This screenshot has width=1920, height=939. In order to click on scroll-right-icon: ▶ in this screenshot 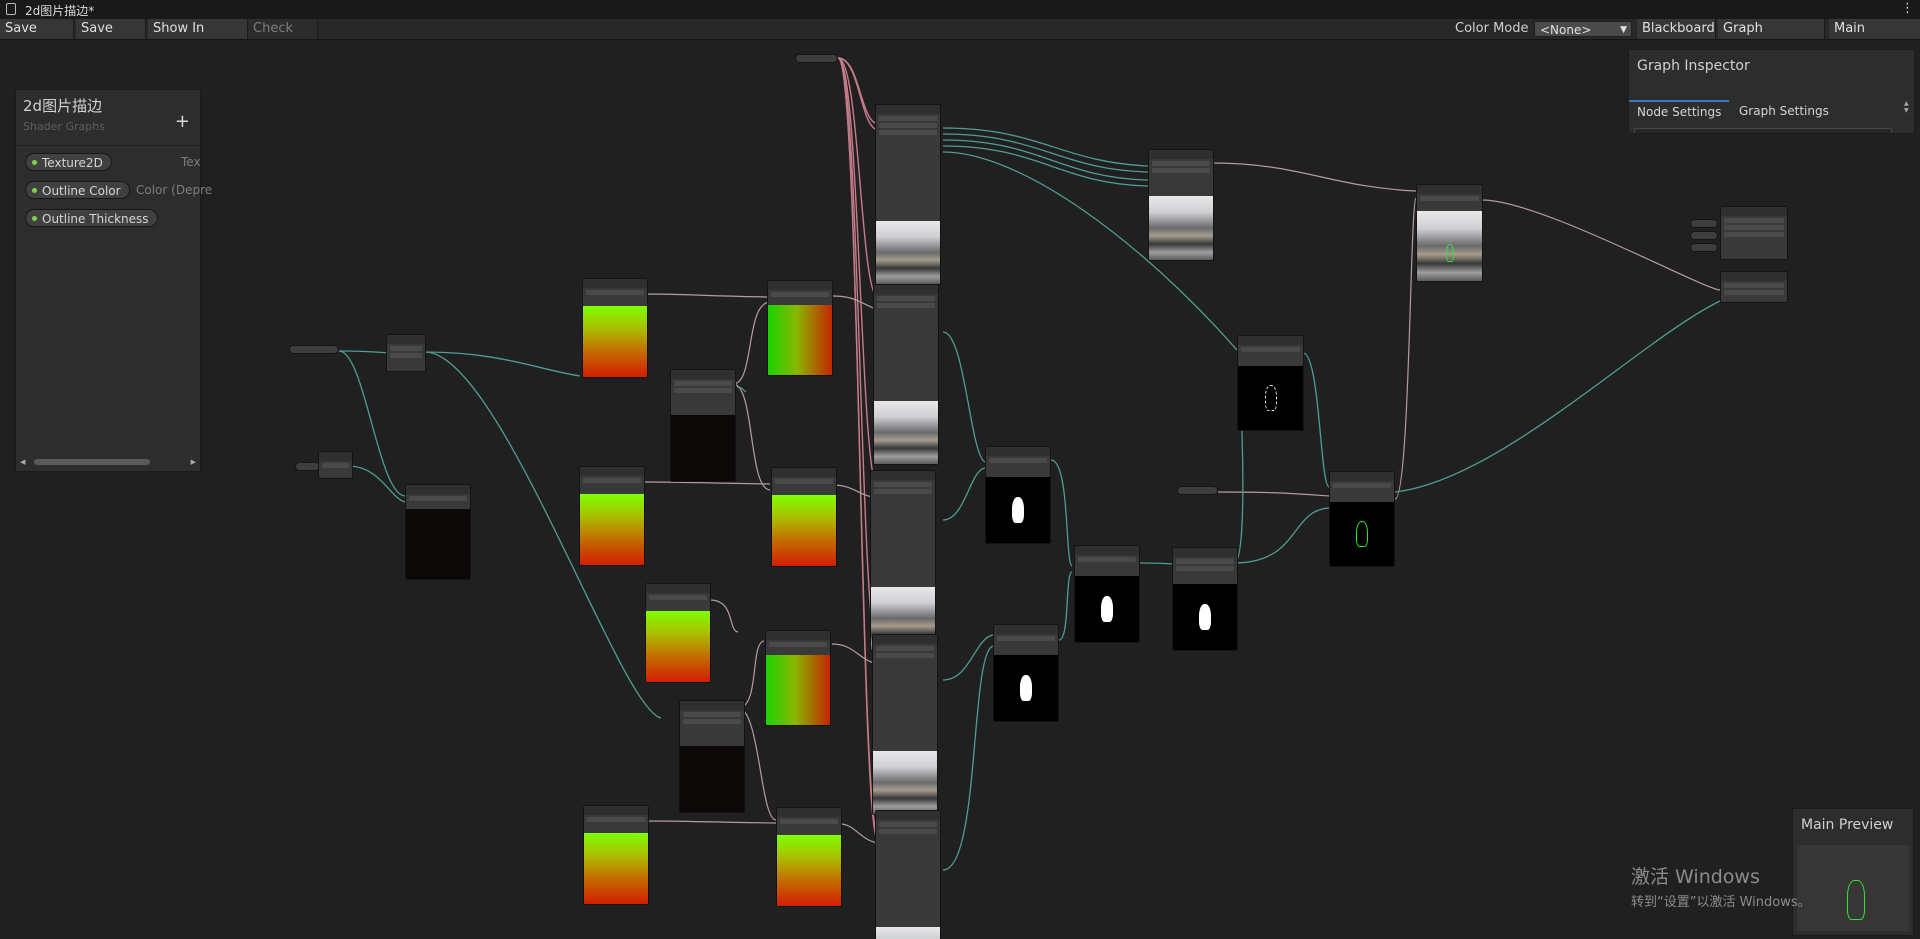, I will do `click(193, 462)`.